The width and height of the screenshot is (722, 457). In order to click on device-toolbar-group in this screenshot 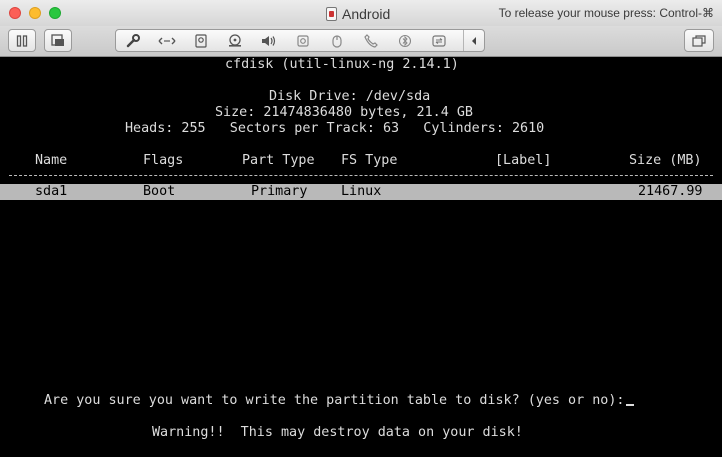, I will do `click(300, 40)`.